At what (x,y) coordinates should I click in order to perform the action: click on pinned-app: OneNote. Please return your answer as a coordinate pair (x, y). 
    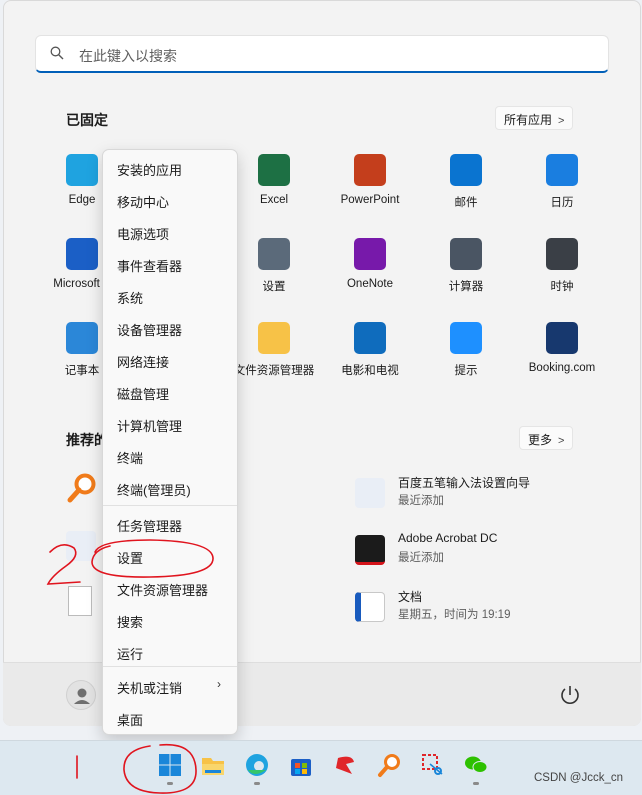
    Looking at the image, I should click on (370, 278).